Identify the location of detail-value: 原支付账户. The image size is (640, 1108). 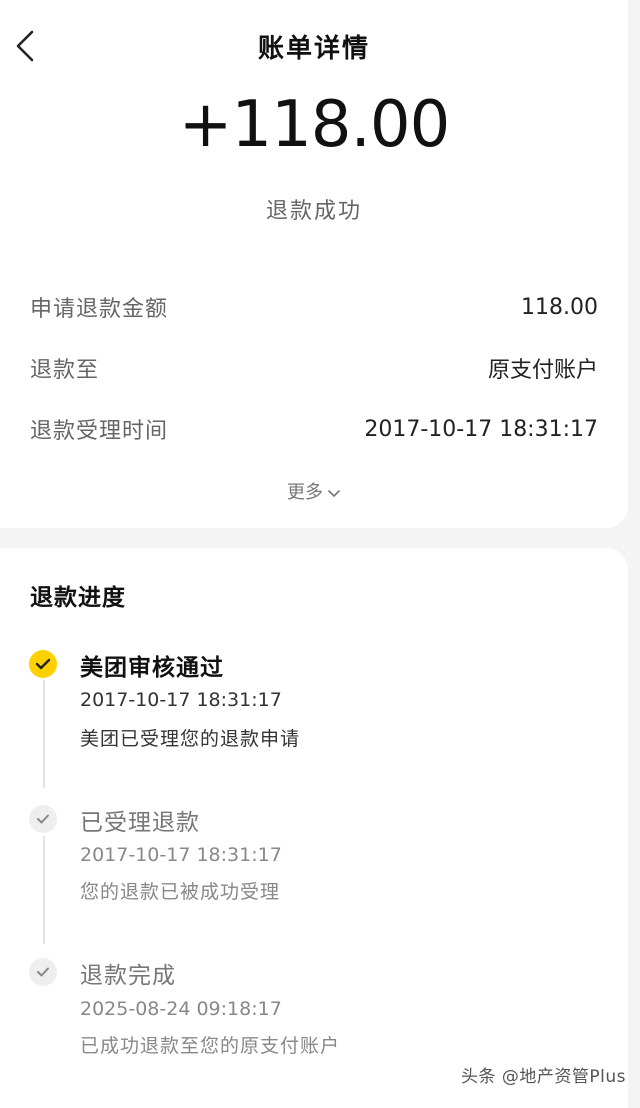
(542, 370).